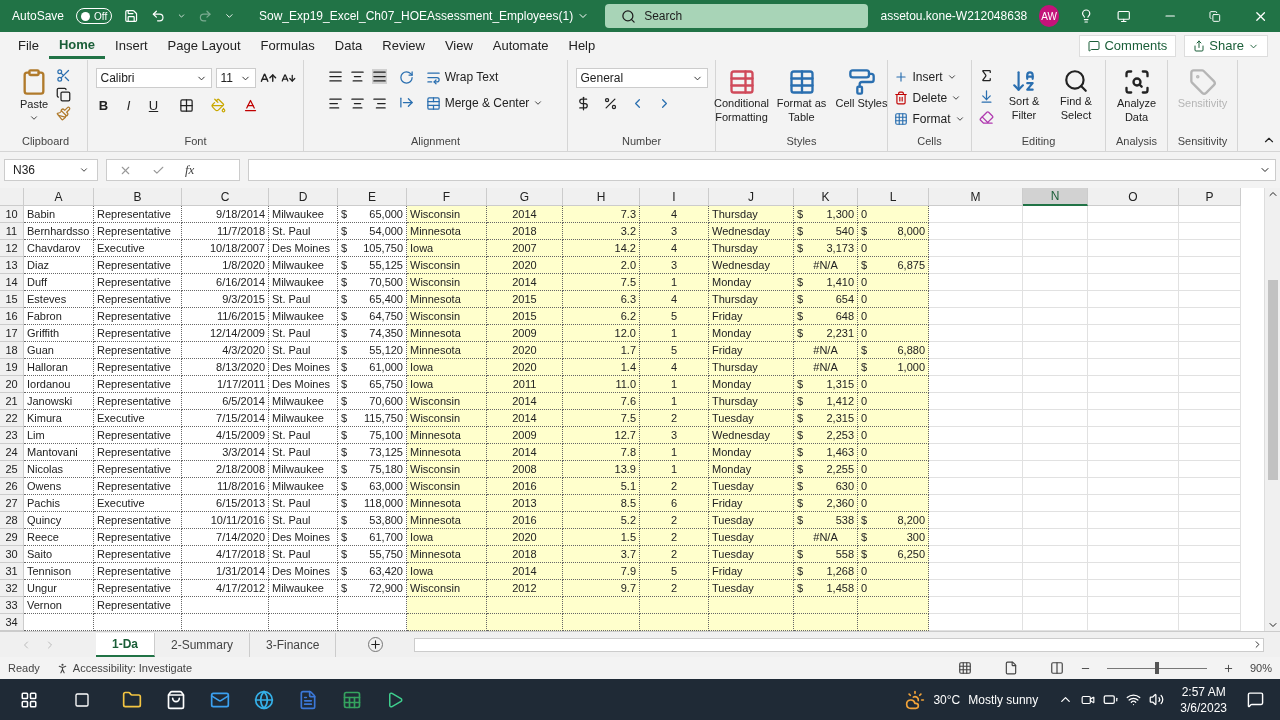 This screenshot has height=720, width=1280. Describe the element at coordinates (524, 197) in the screenshot. I see `column-header: G` at that location.